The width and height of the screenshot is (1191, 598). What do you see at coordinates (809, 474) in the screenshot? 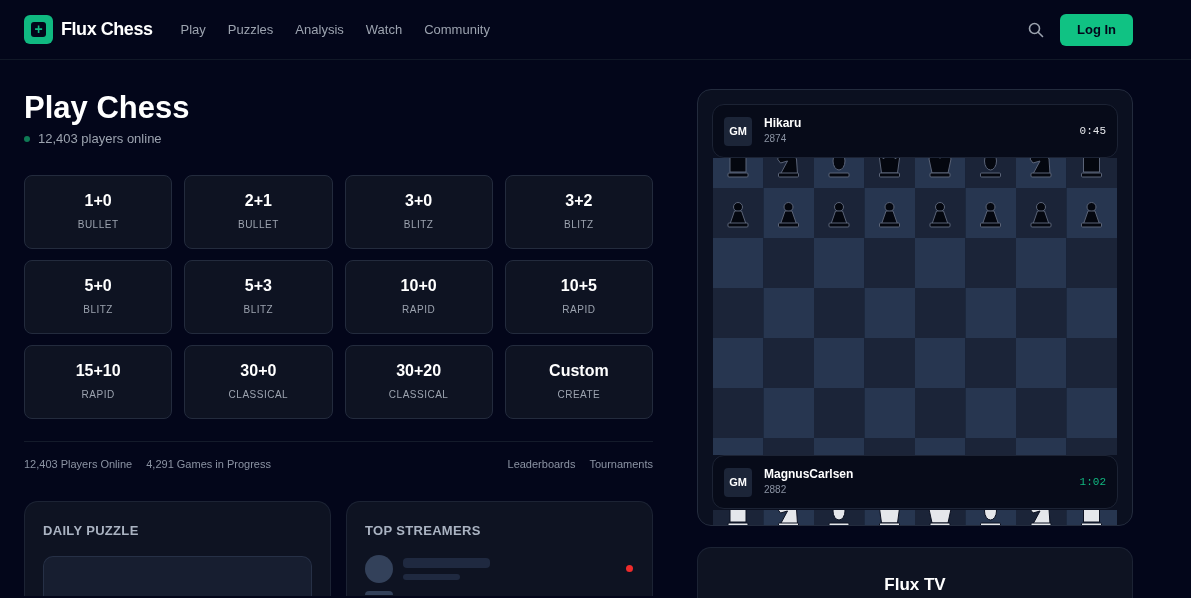
I see `player-name: MagnusCarlsen` at bounding box center [809, 474].